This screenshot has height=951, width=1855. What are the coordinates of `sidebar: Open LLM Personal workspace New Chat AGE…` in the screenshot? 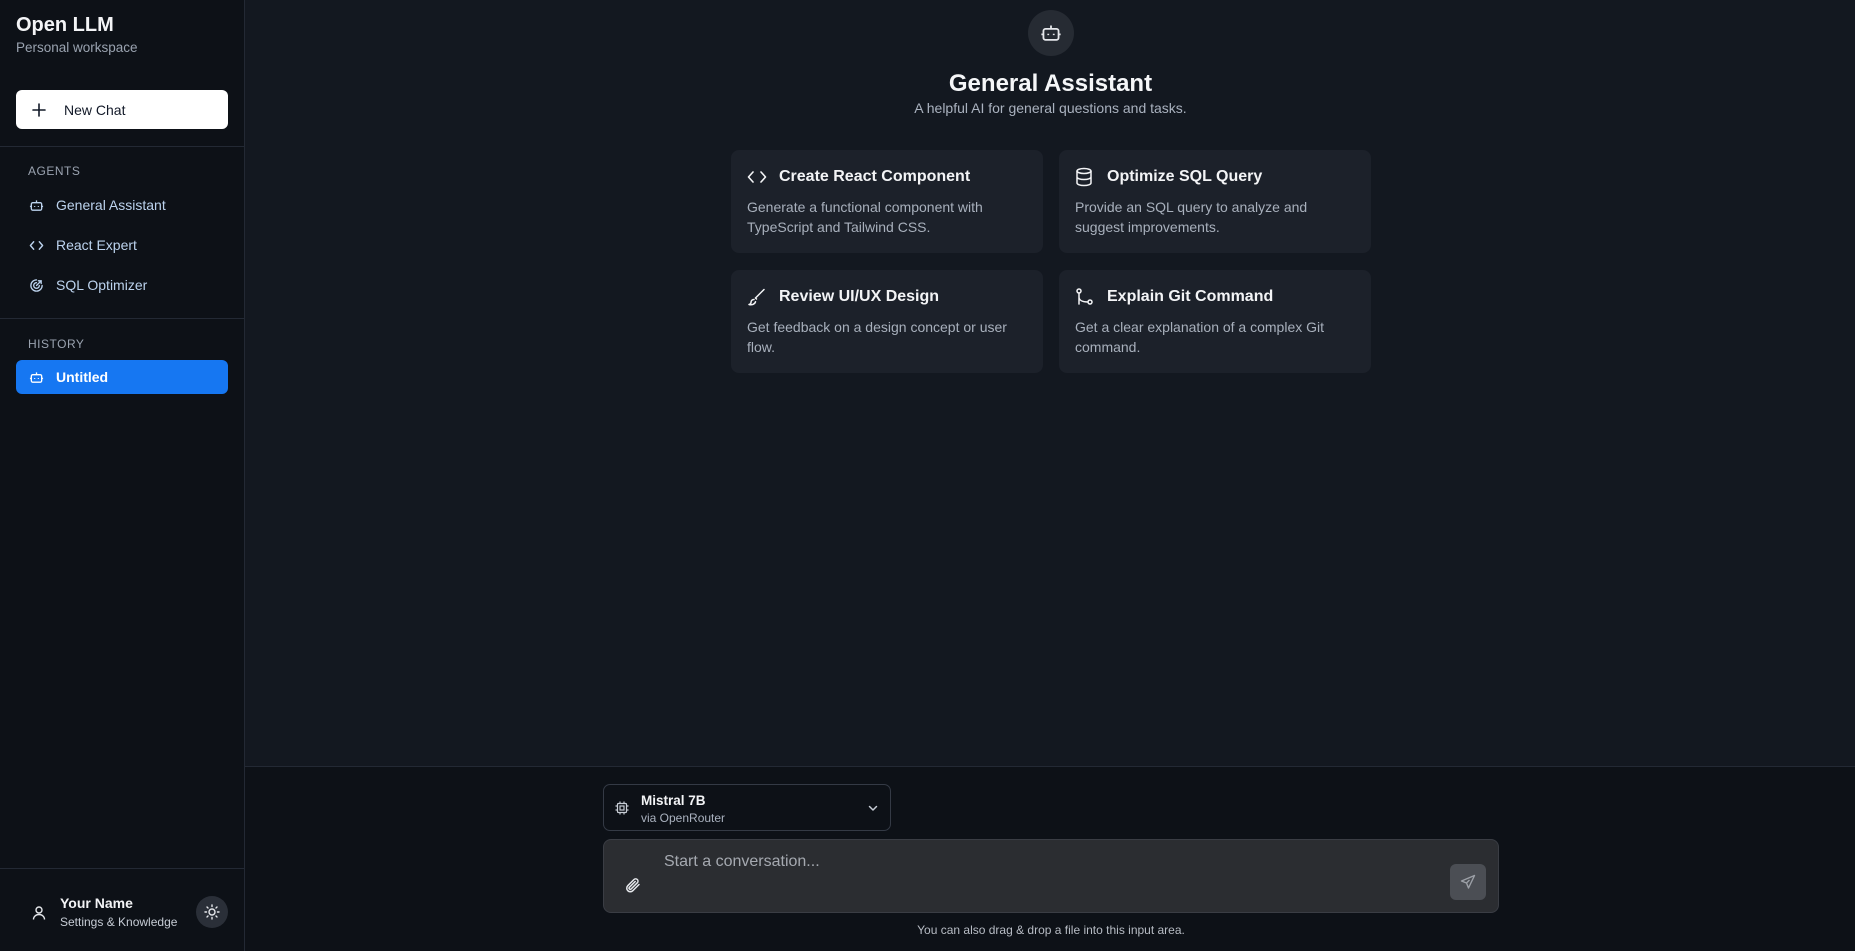 It's located at (122, 475).